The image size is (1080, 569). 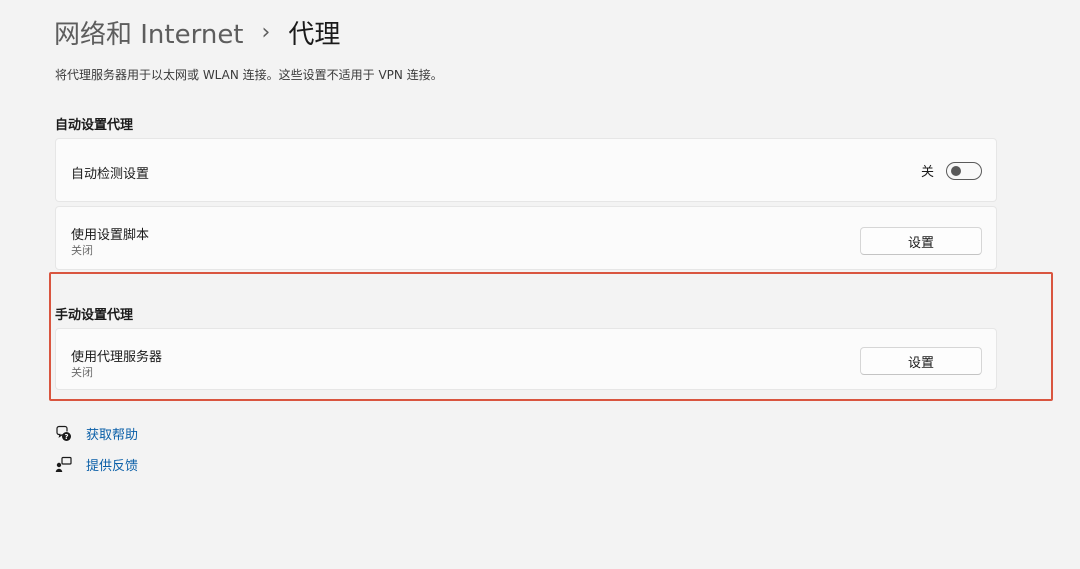 I want to click on setup-script-card: 使用设置脚本 关闭 设置, so click(x=526, y=238).